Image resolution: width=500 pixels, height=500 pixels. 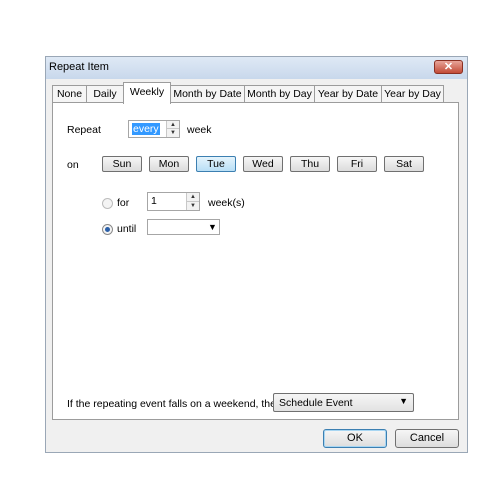 I want to click on until-date-picker: ▼, so click(x=183, y=227).